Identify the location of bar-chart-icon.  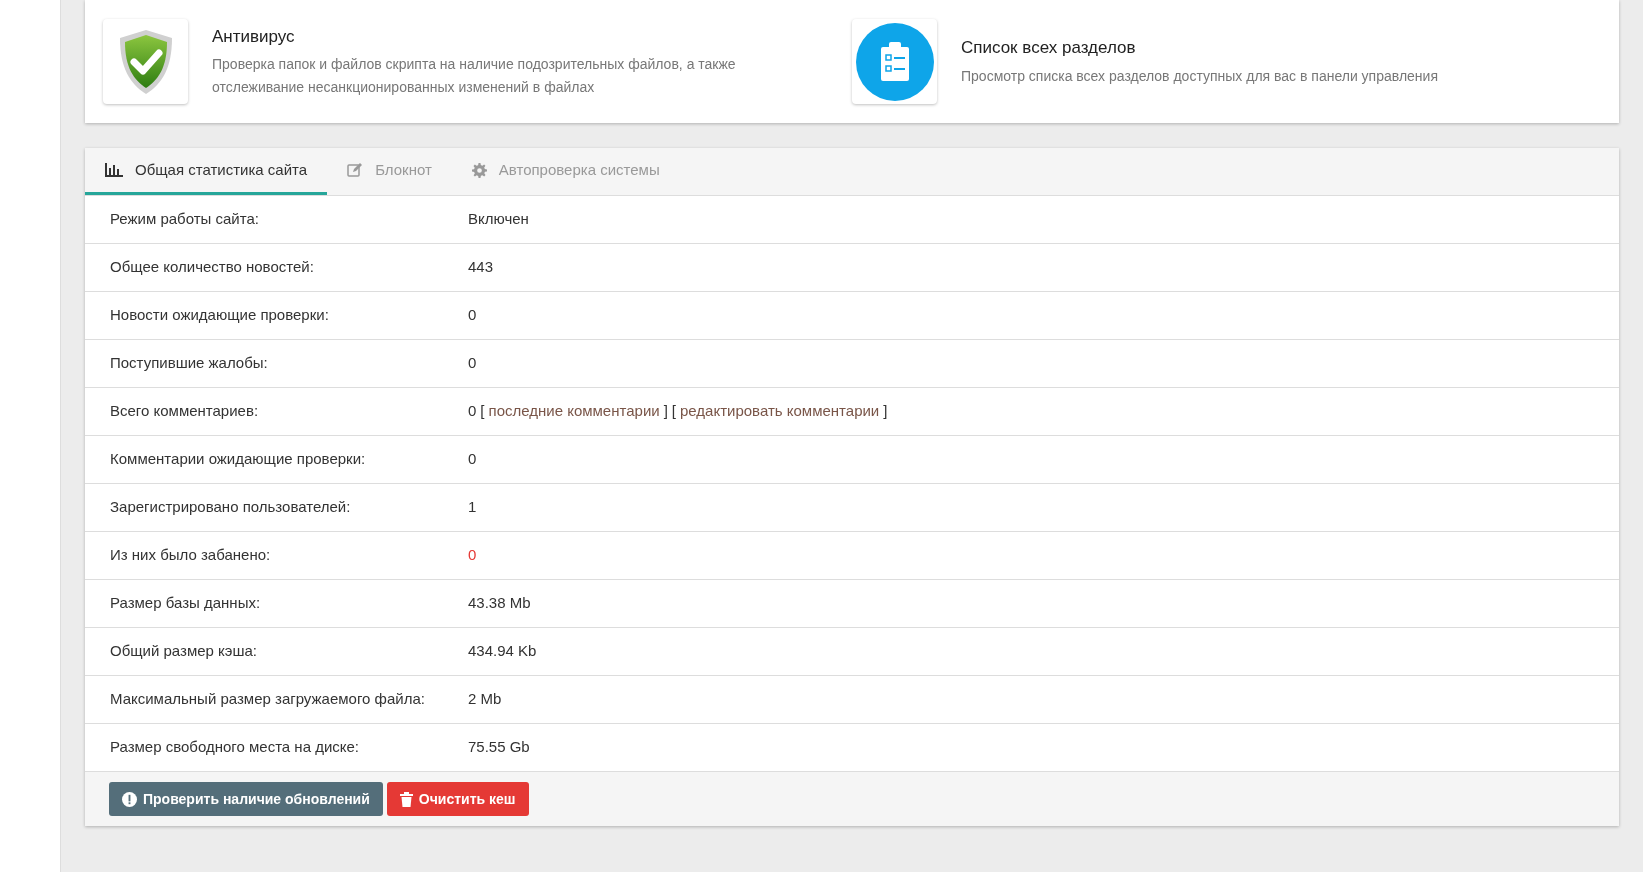
(114, 170).